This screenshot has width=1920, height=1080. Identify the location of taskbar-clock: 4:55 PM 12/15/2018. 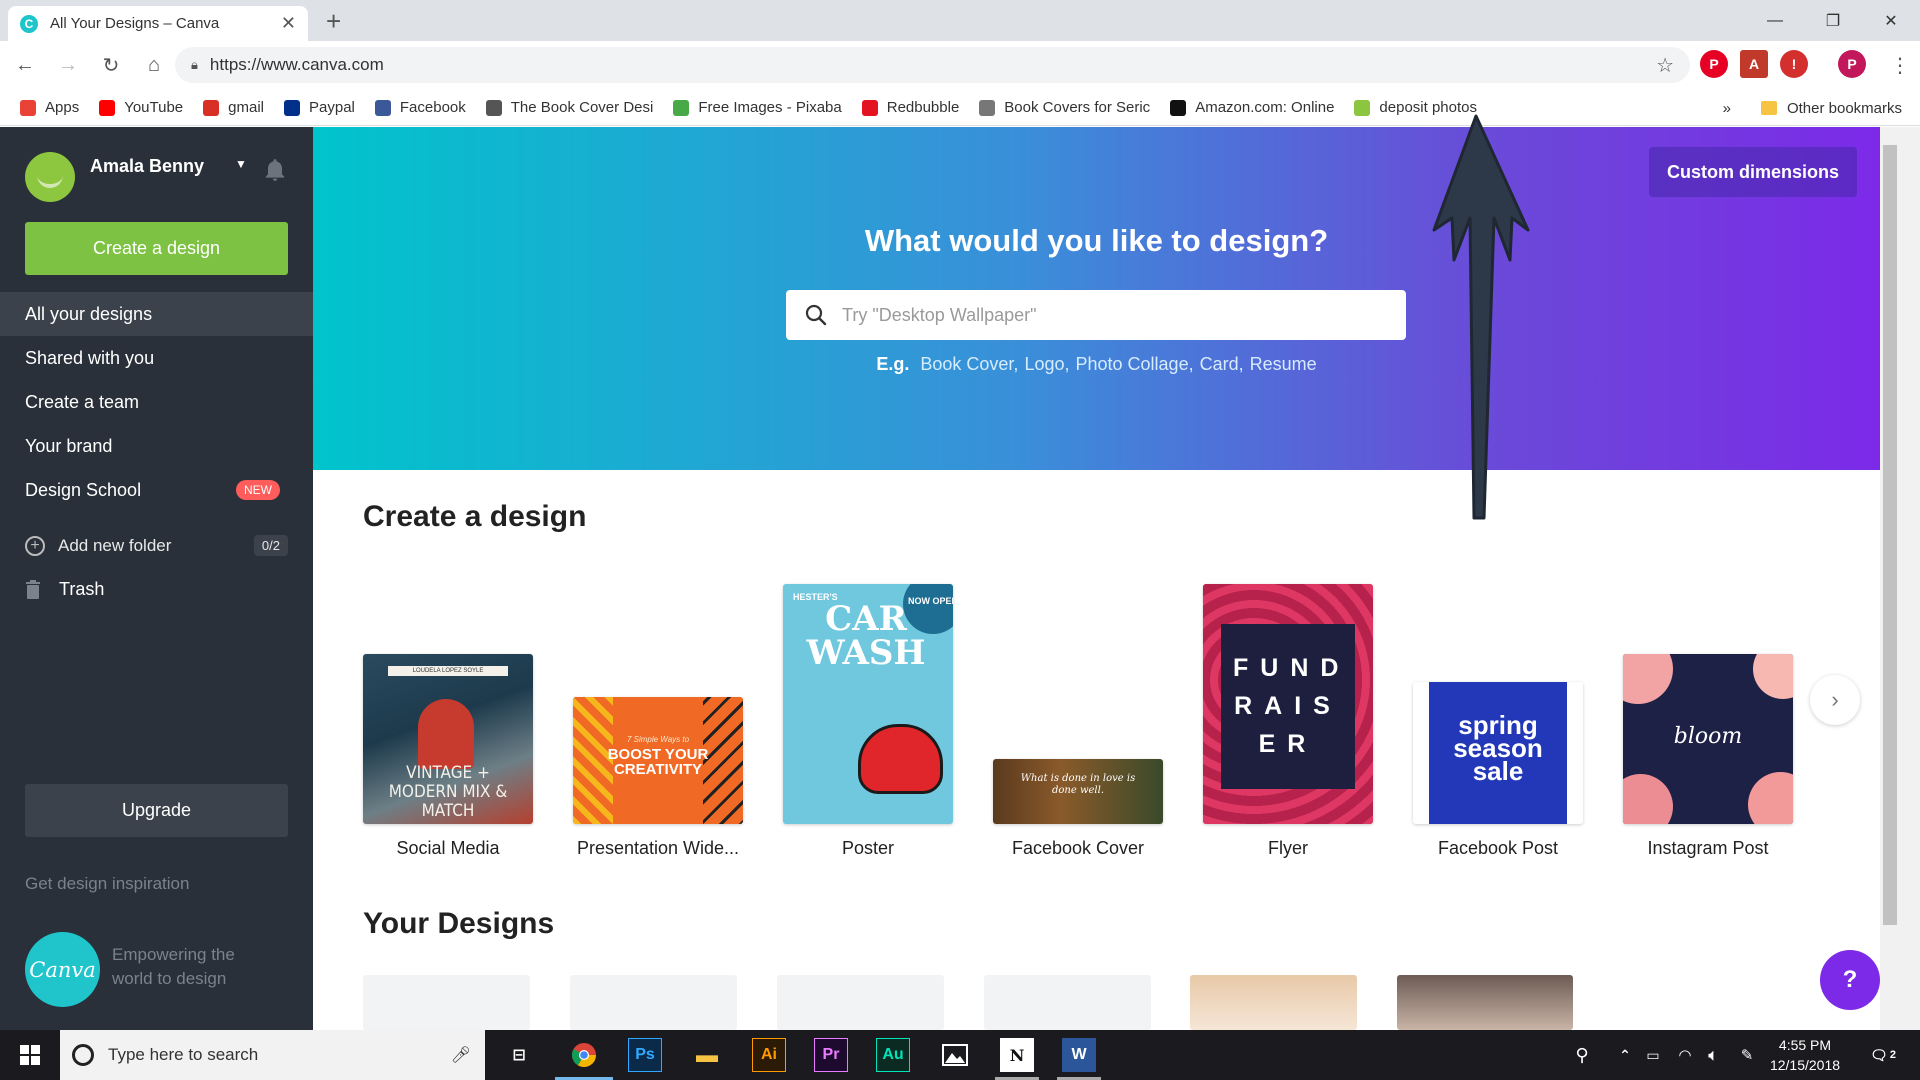
(1805, 1055).